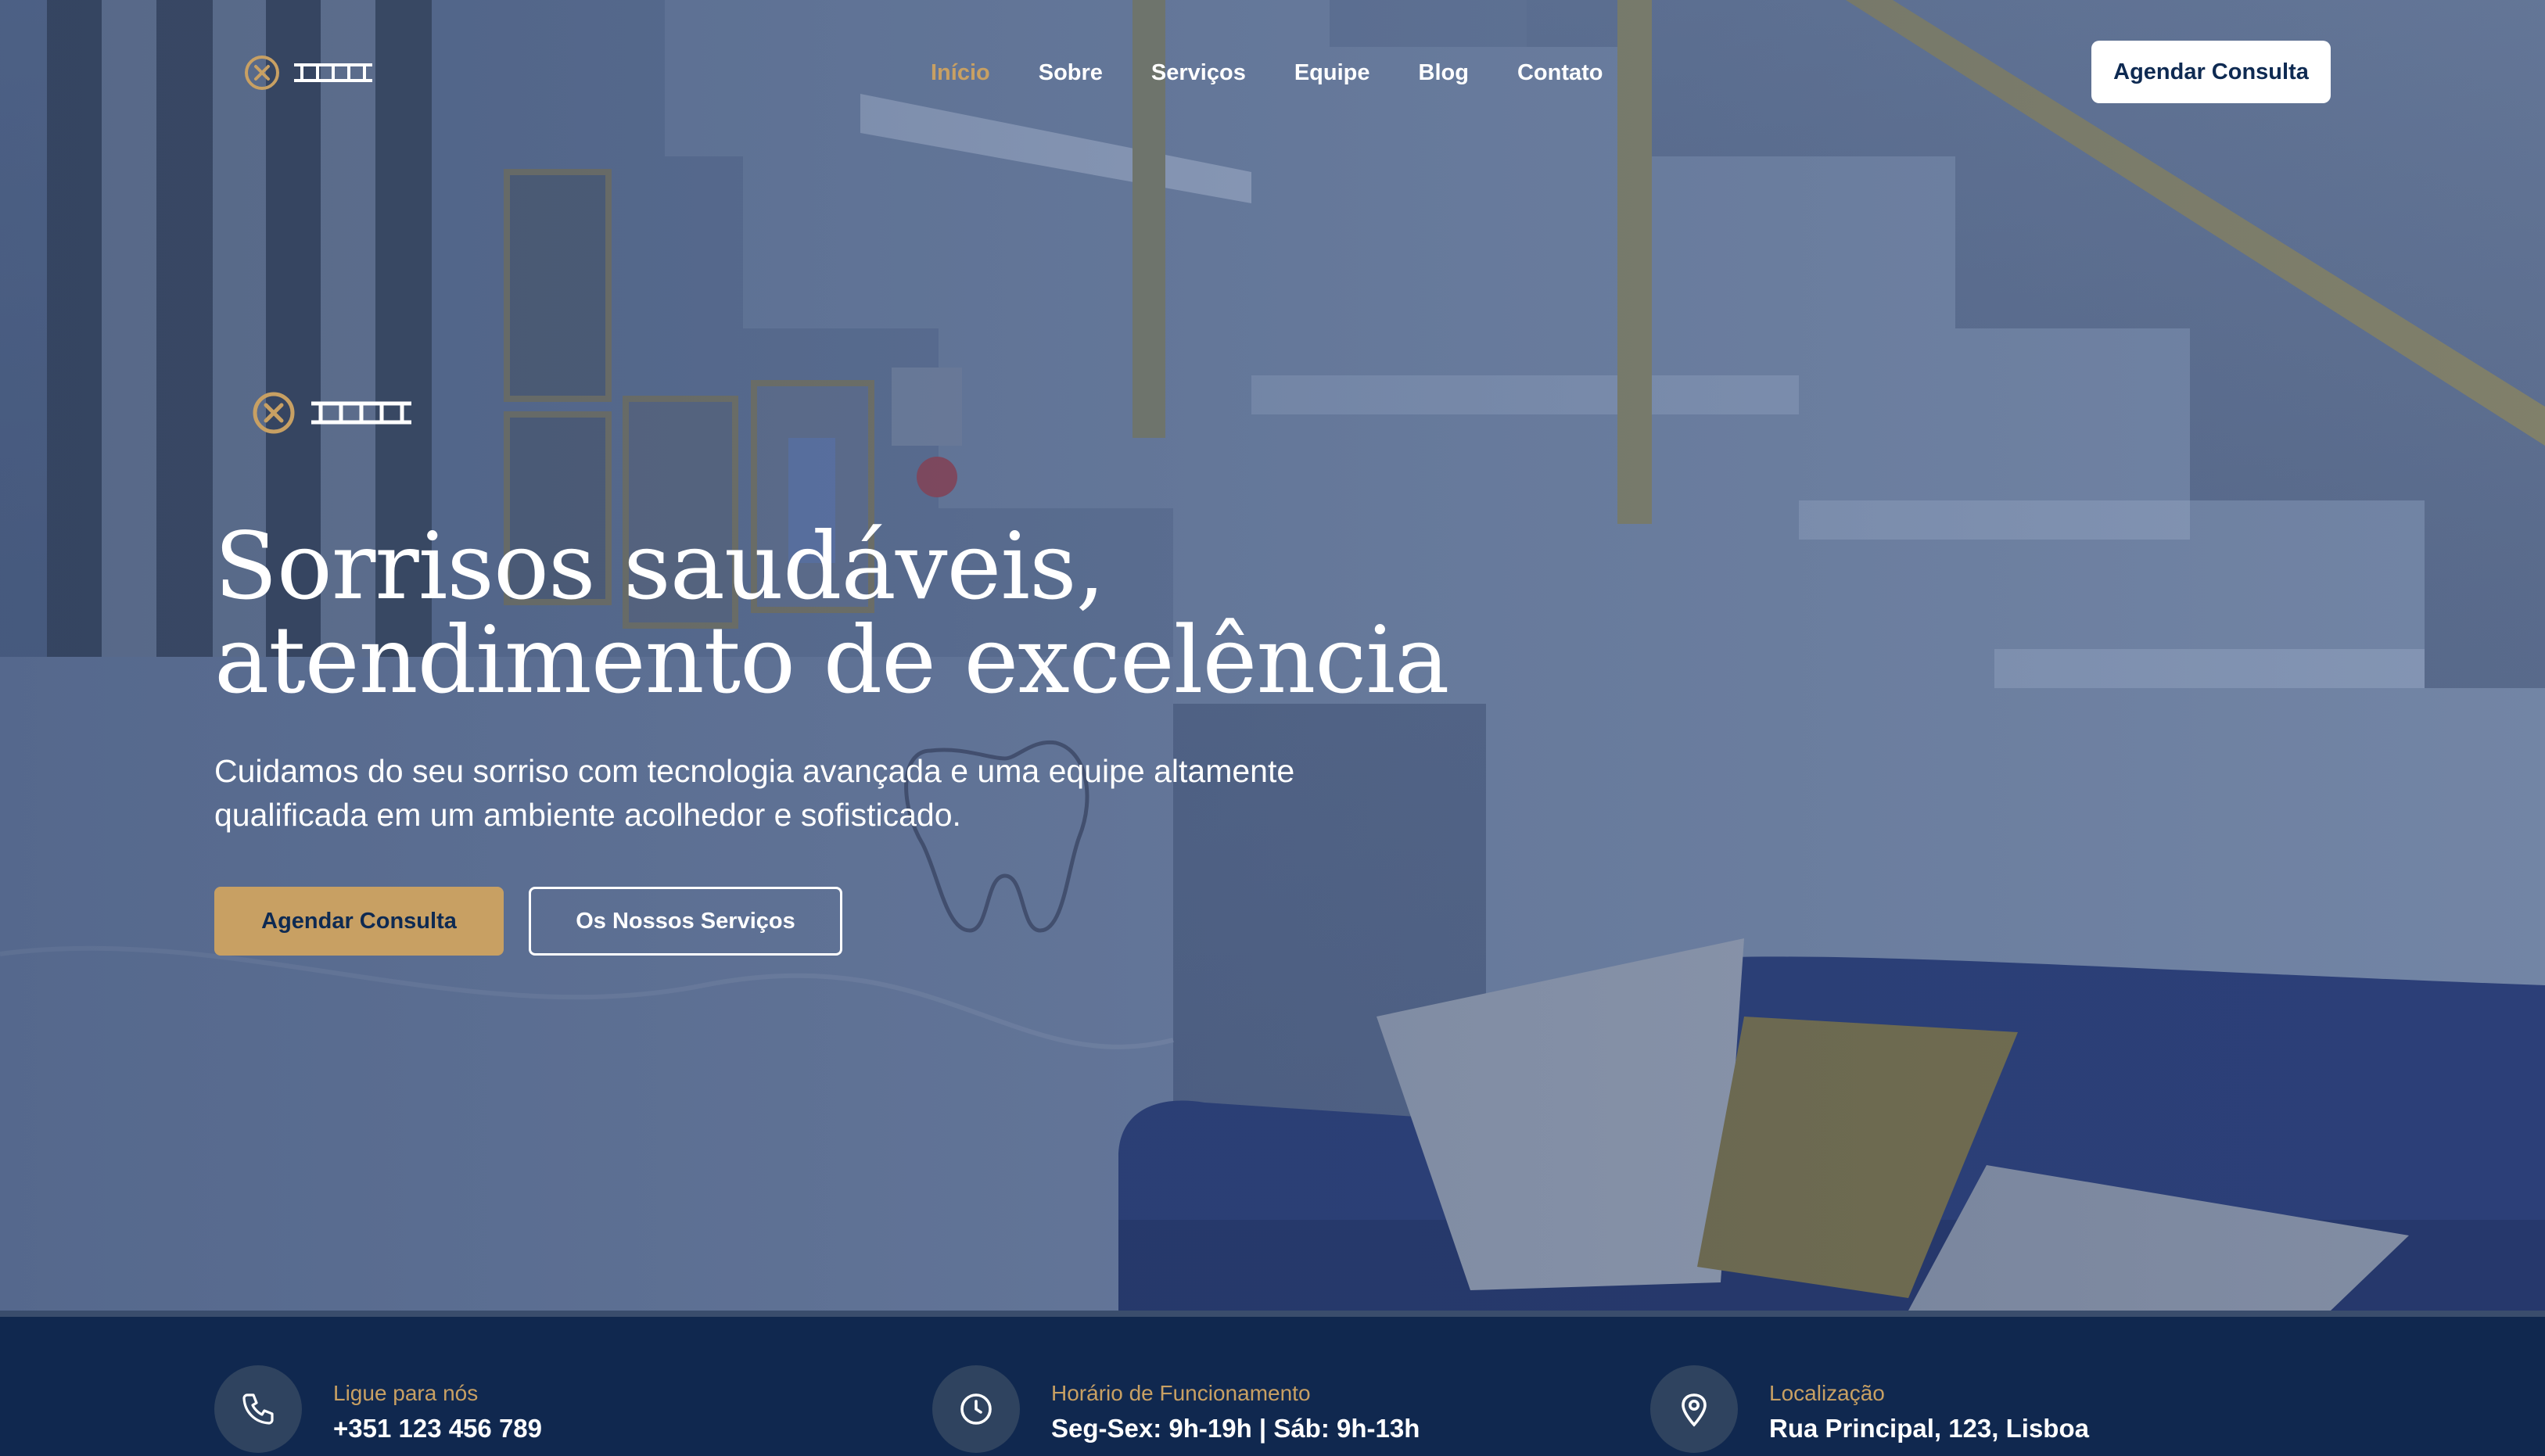 This screenshot has width=2545, height=1456. Describe the element at coordinates (960, 72) in the screenshot. I see `nav-item-inicio: Início` at that location.